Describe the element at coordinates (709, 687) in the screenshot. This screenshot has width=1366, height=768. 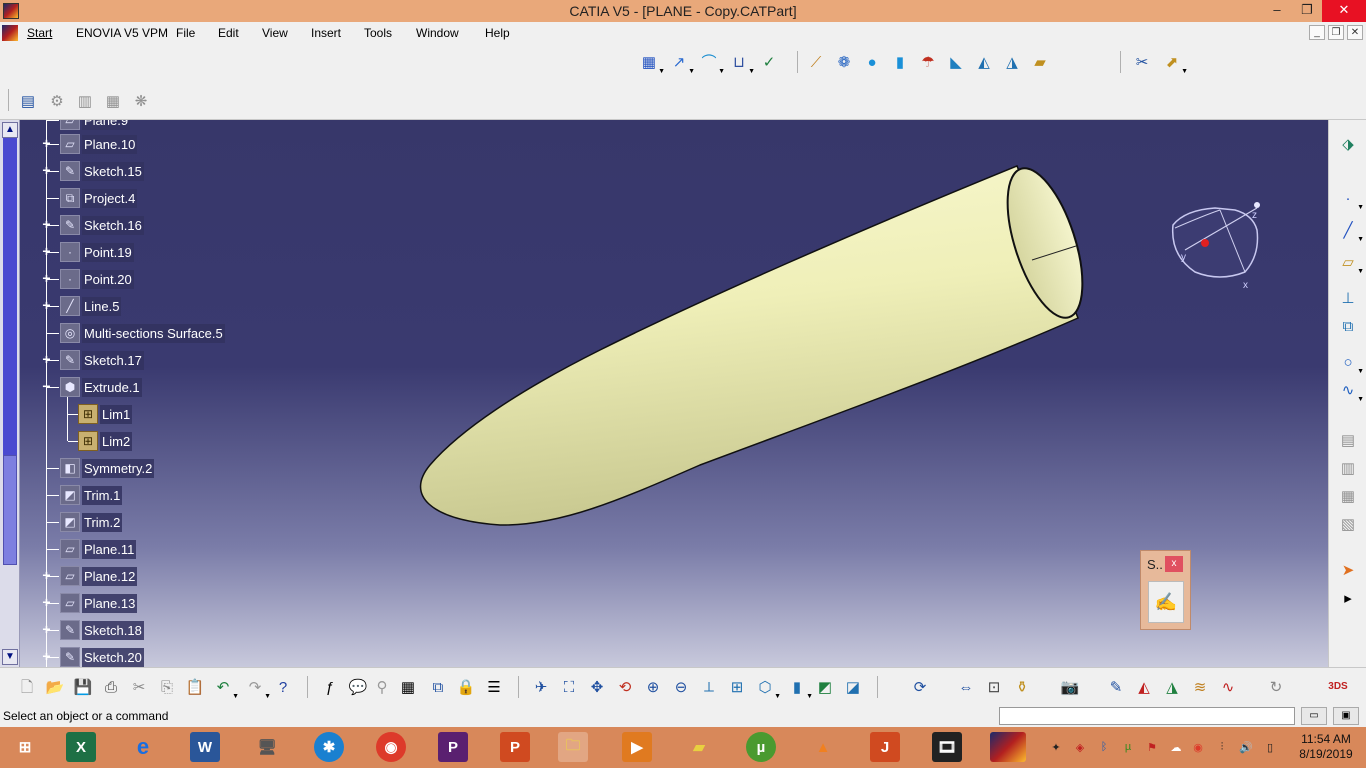
I see `normal-view-icon: ⟂` at that location.